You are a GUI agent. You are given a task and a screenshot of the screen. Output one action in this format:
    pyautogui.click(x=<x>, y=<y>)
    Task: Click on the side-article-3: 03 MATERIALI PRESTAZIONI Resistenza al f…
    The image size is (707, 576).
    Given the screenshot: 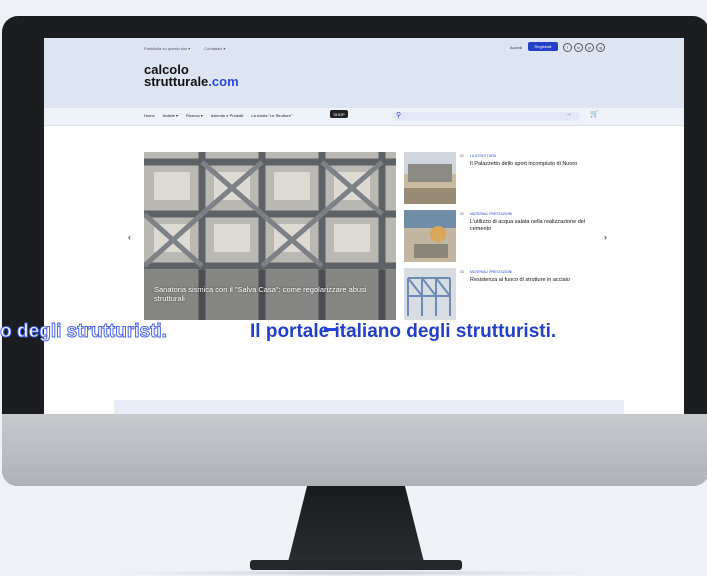 What is the action you would take?
    pyautogui.click(x=499, y=294)
    